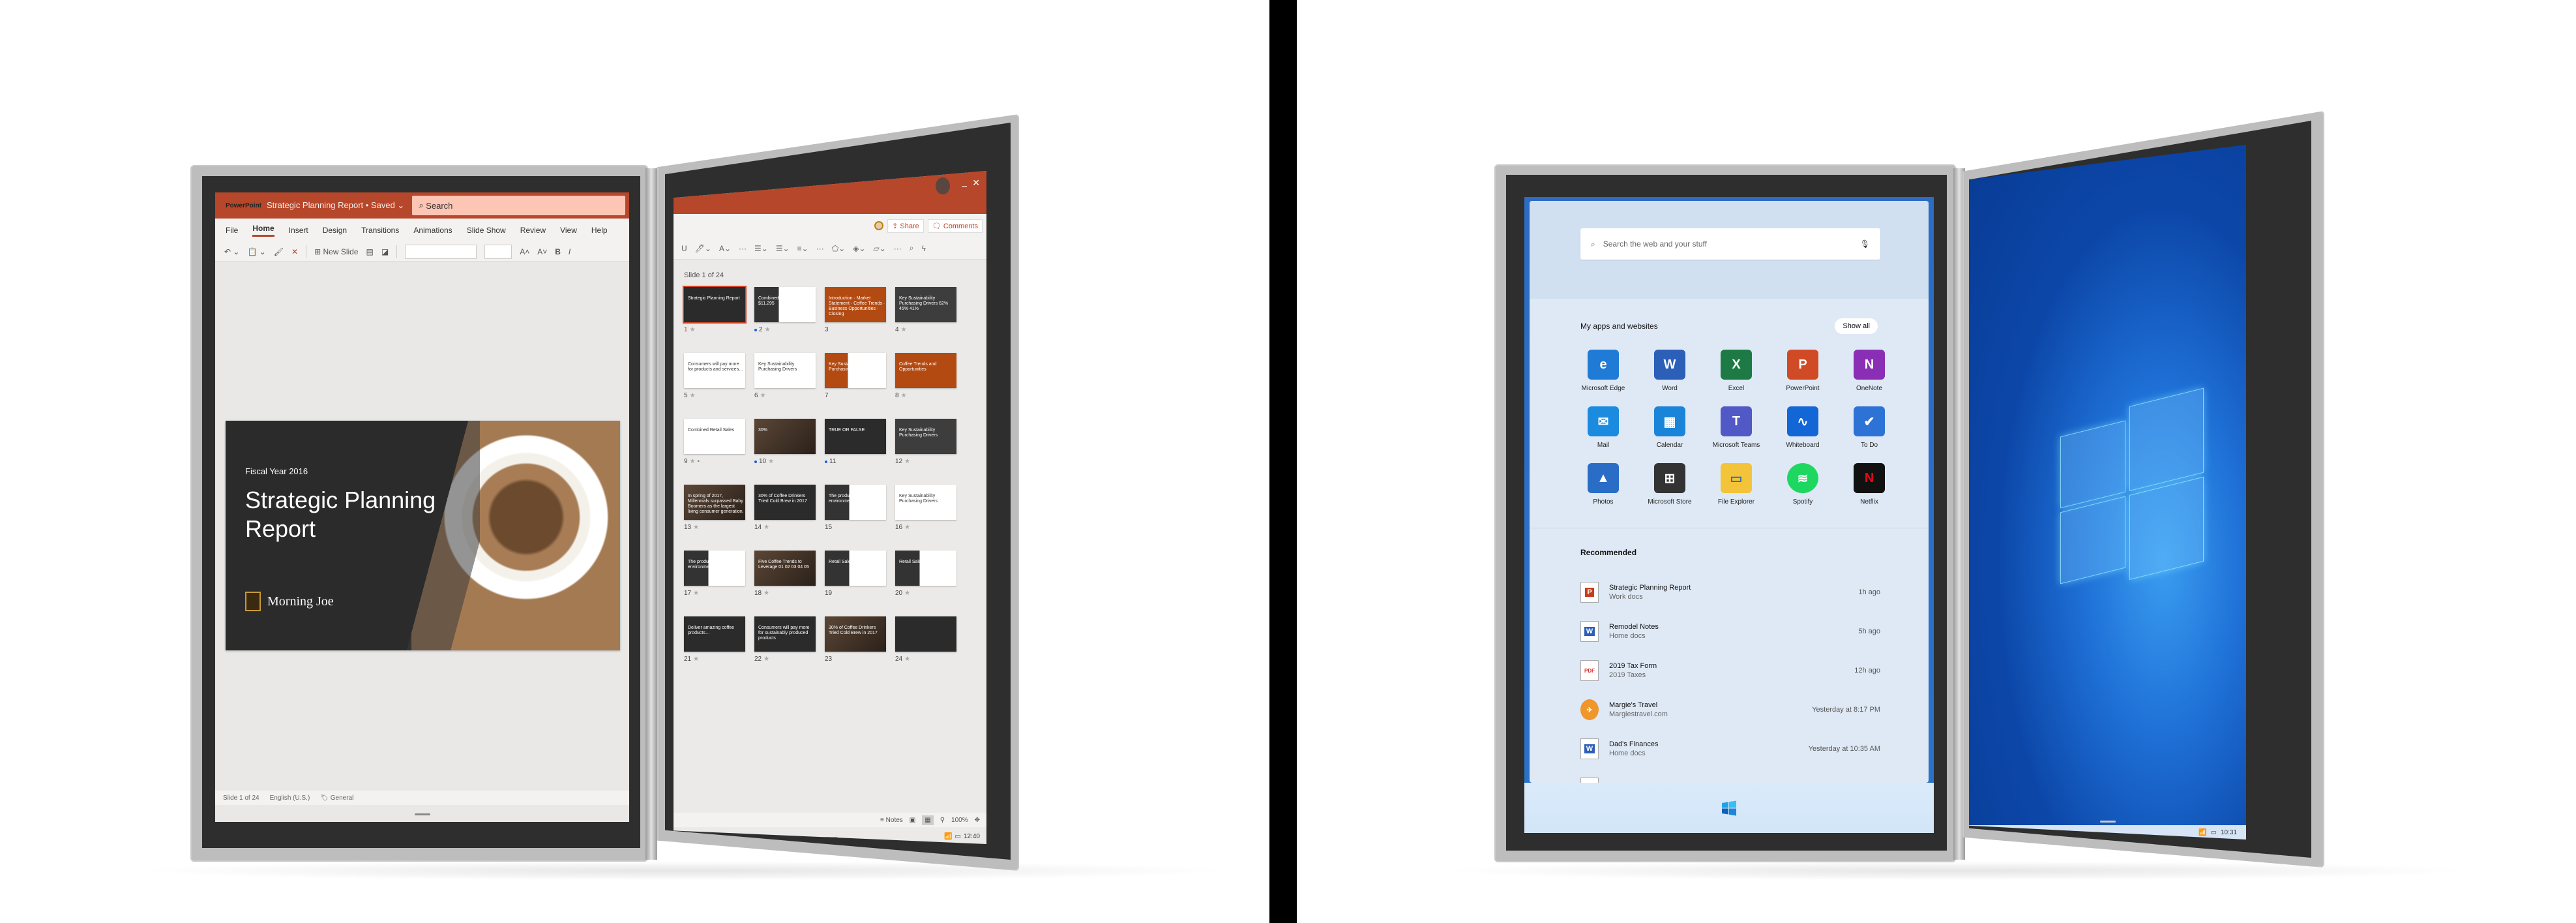  What do you see at coordinates (1603, 427) in the screenshot?
I see `app-tile: ✉ Mail` at bounding box center [1603, 427].